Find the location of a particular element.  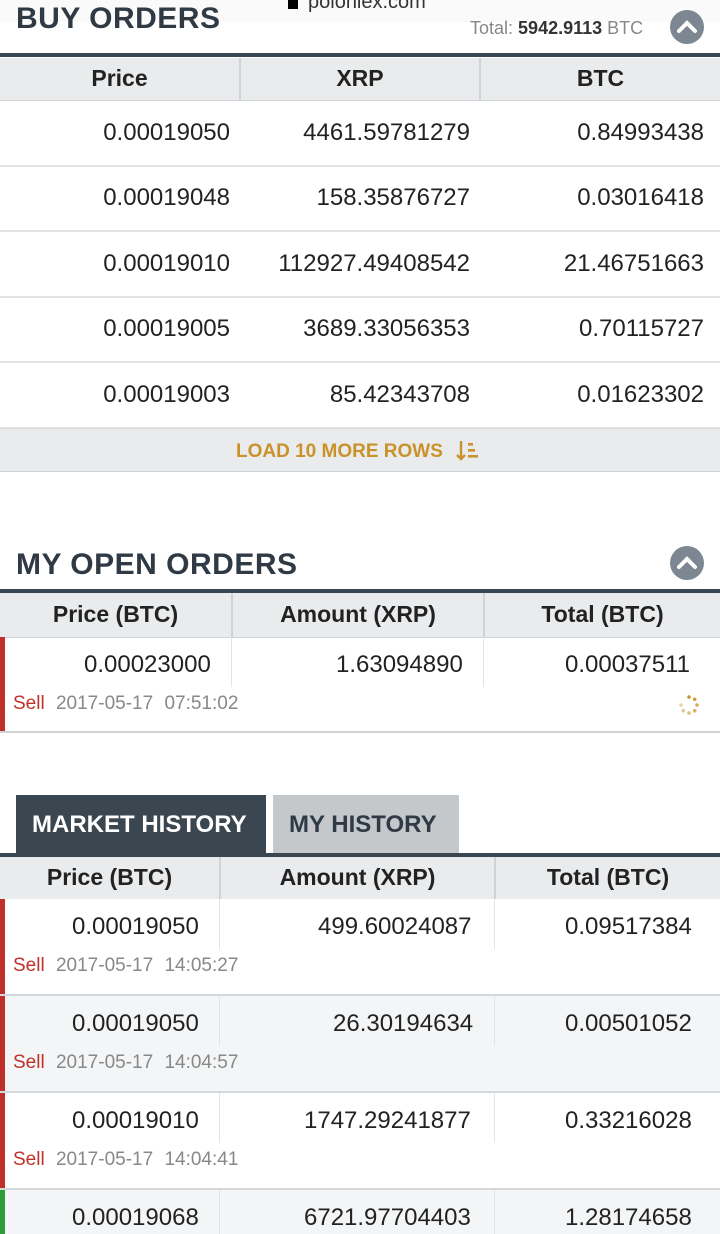

cell-total: 0.84993438 is located at coordinates (600, 133).